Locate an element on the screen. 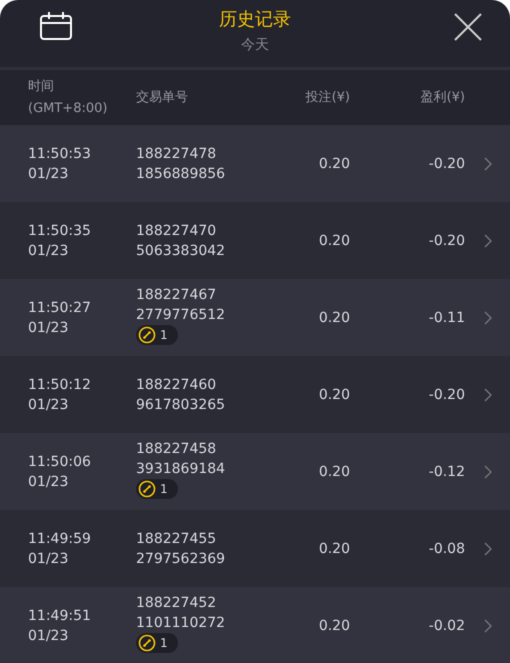  order-number: 188227478 is located at coordinates (177, 154).